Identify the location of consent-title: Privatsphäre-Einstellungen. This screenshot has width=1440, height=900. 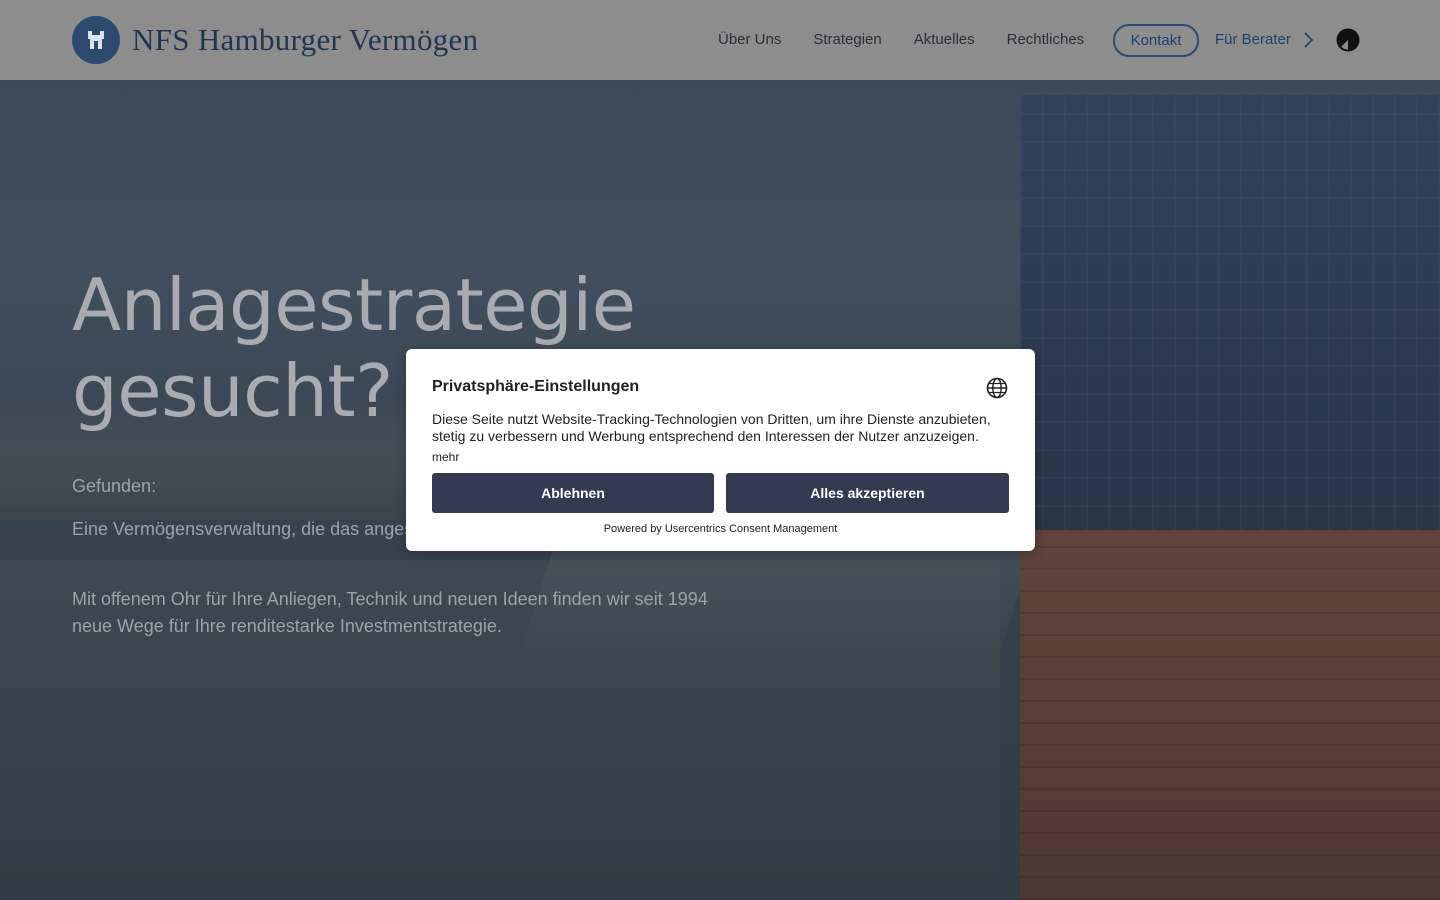
(536, 386).